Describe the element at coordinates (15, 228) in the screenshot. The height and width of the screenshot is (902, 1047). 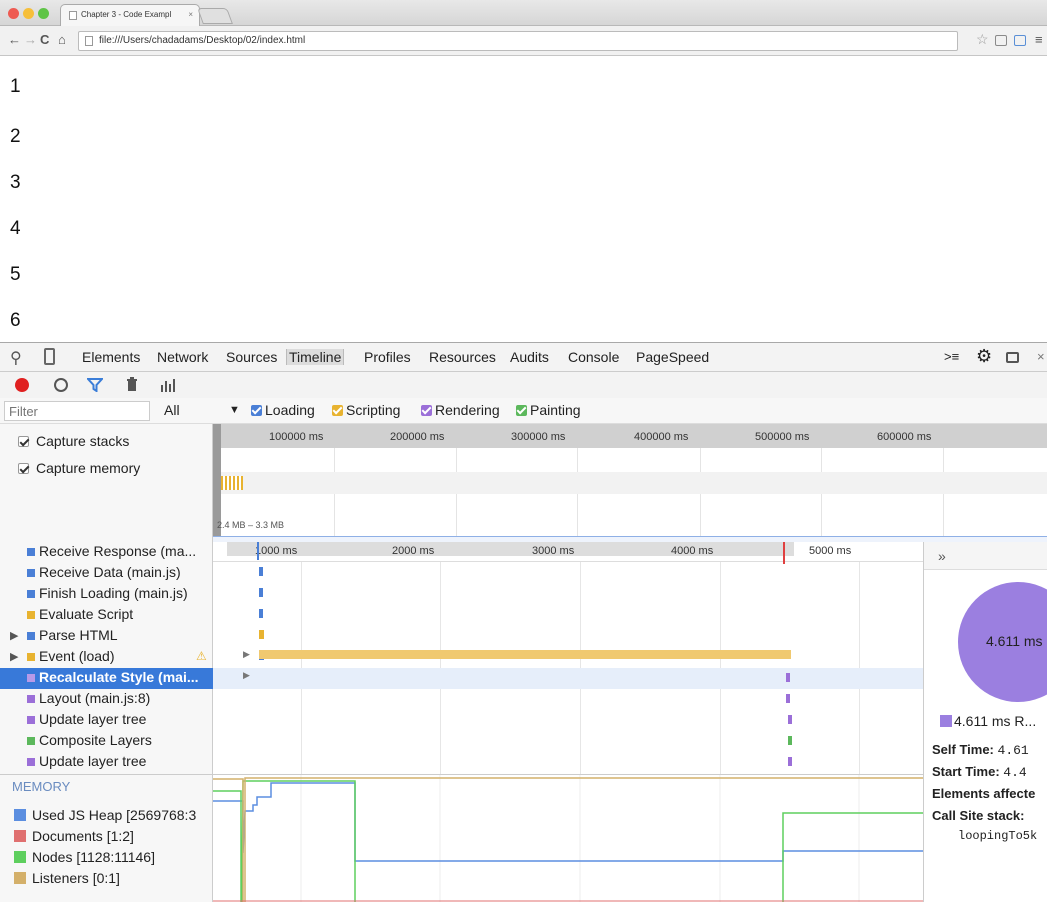
I see `list-item: 4` at that location.